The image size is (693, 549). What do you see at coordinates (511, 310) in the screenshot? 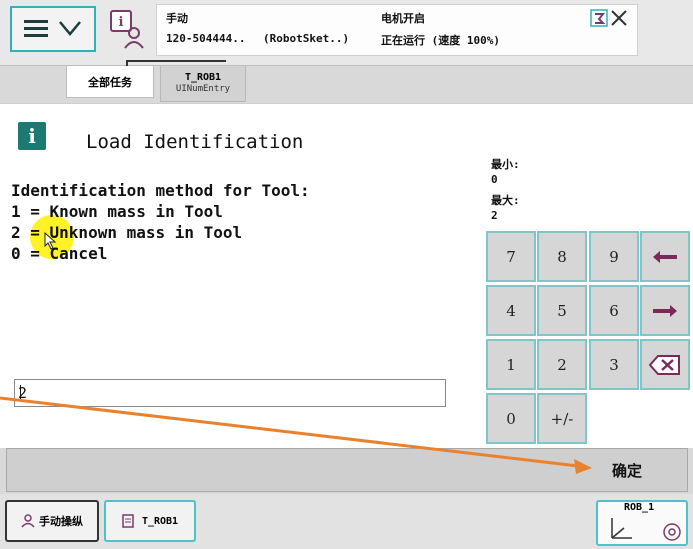
I see `key-4: 4` at bounding box center [511, 310].